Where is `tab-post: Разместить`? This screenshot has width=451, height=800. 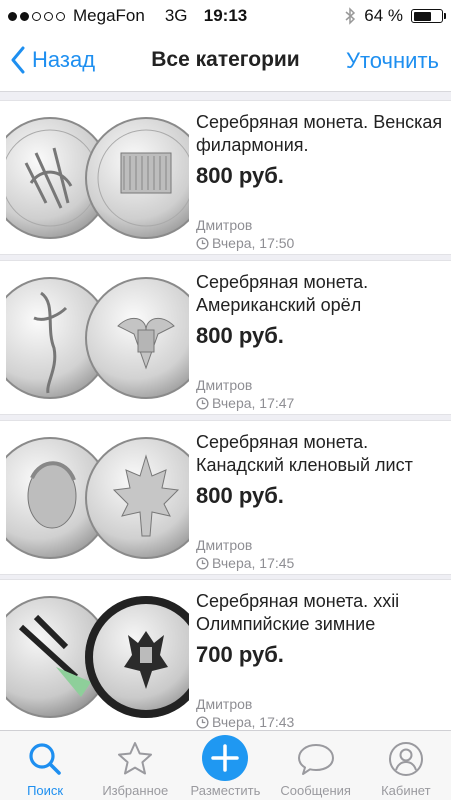 tab-post: Разместить is located at coordinates (225, 765).